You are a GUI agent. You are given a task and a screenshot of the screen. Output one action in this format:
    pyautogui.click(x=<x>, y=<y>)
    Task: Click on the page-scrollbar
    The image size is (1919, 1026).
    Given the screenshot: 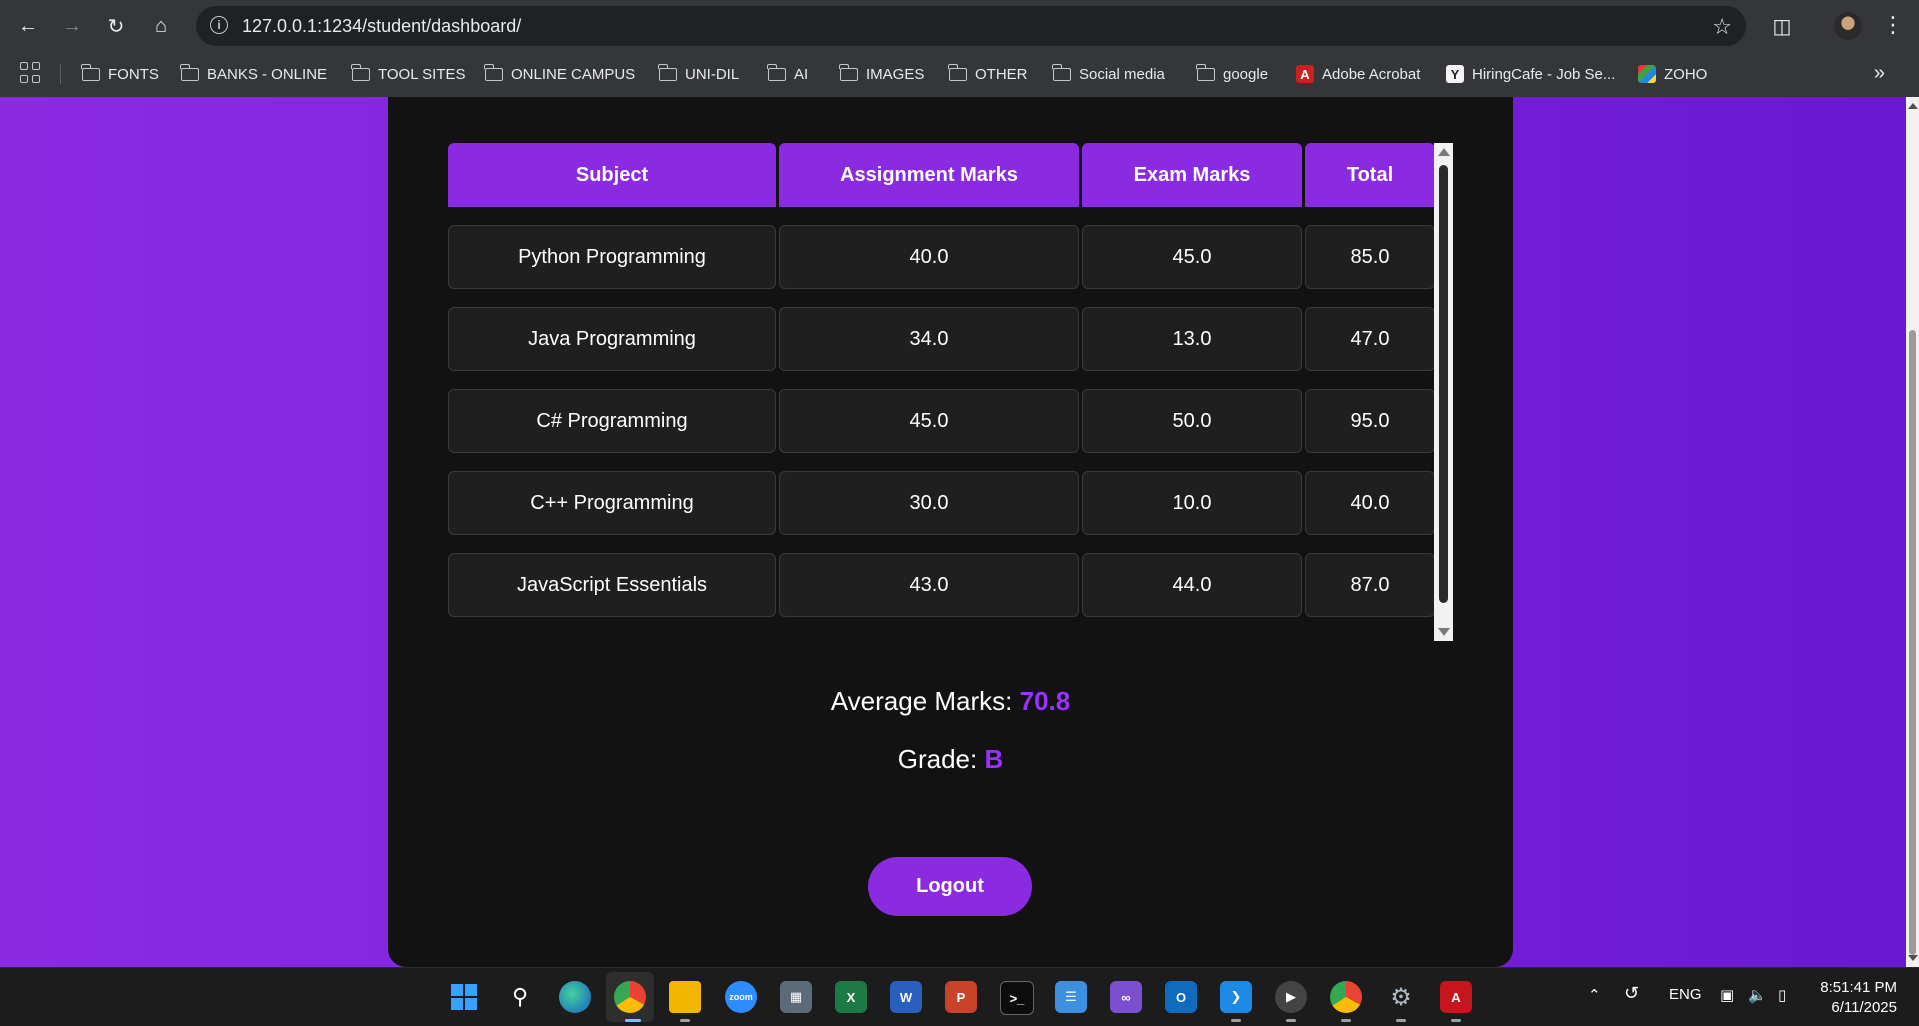 What is the action you would take?
    pyautogui.click(x=1912, y=532)
    